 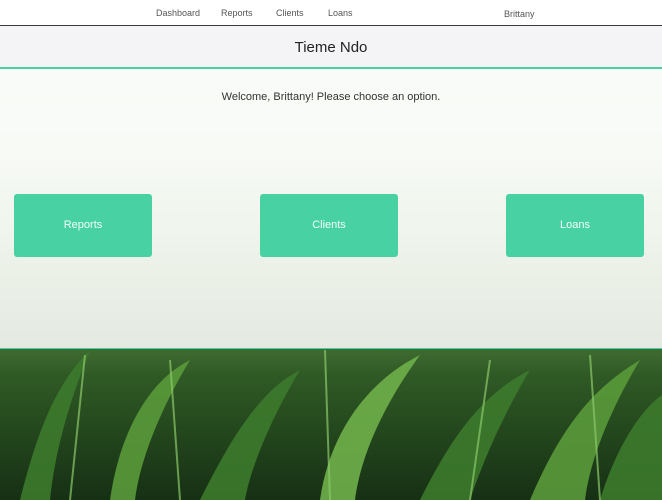 I want to click on loans-tile-button: Loans, so click(x=575, y=225).